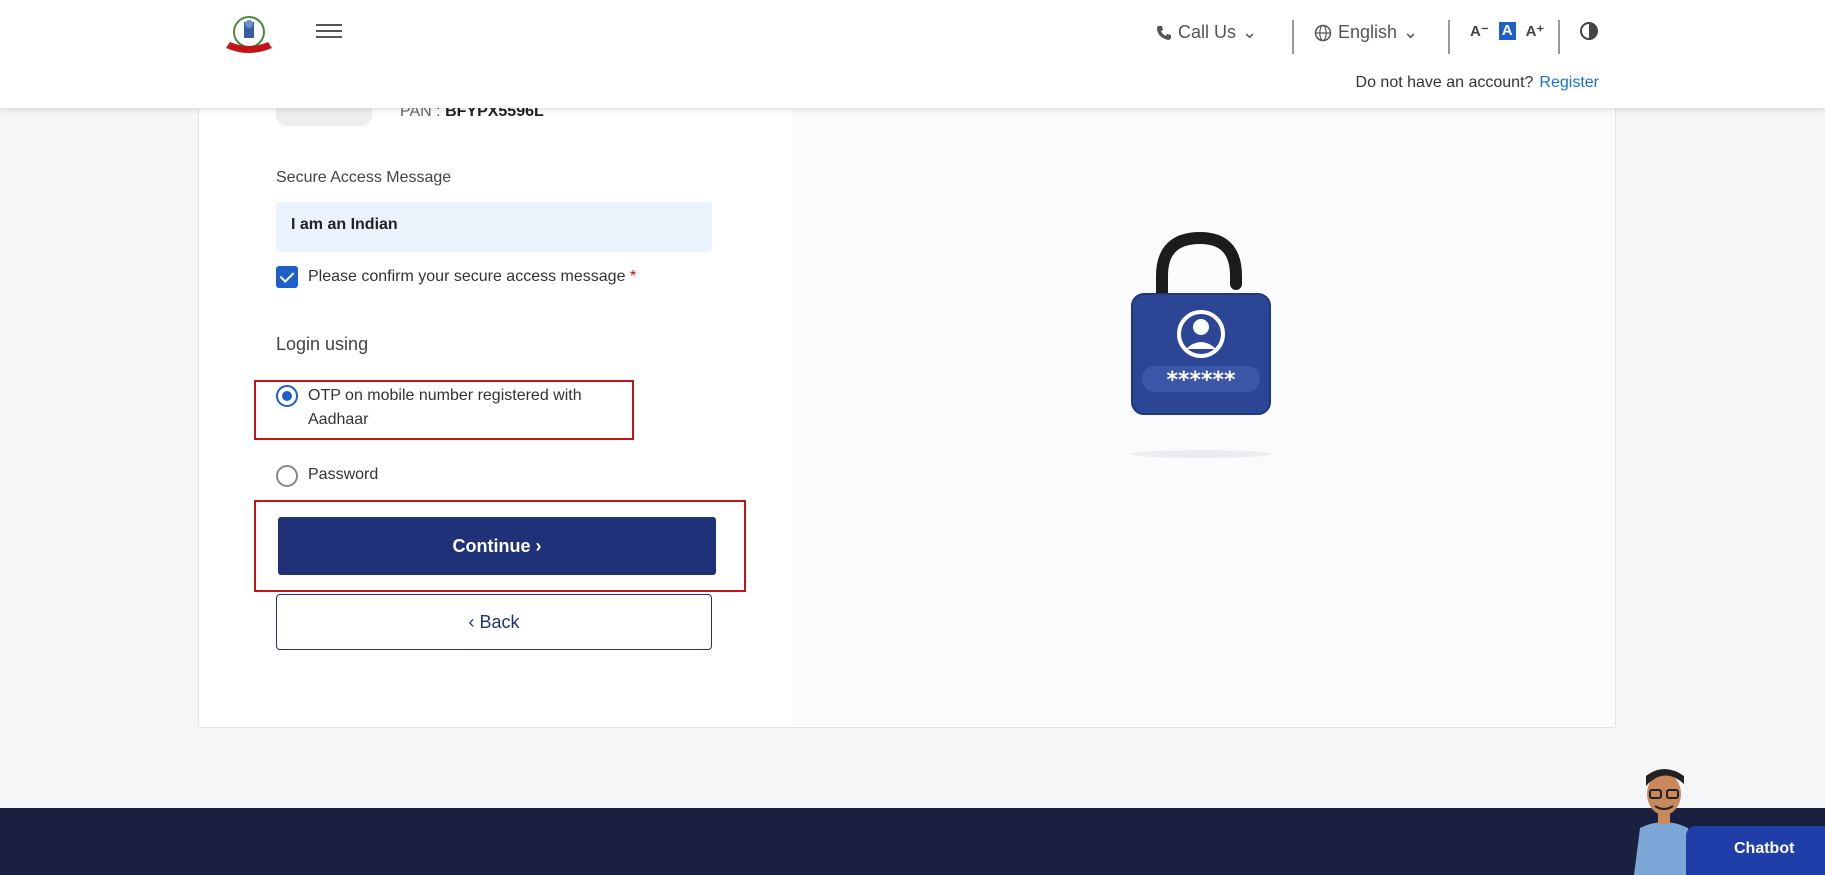 The width and height of the screenshot is (1825, 875). What do you see at coordinates (364, 177) in the screenshot?
I see `secure-access-label: Secure Access Message` at bounding box center [364, 177].